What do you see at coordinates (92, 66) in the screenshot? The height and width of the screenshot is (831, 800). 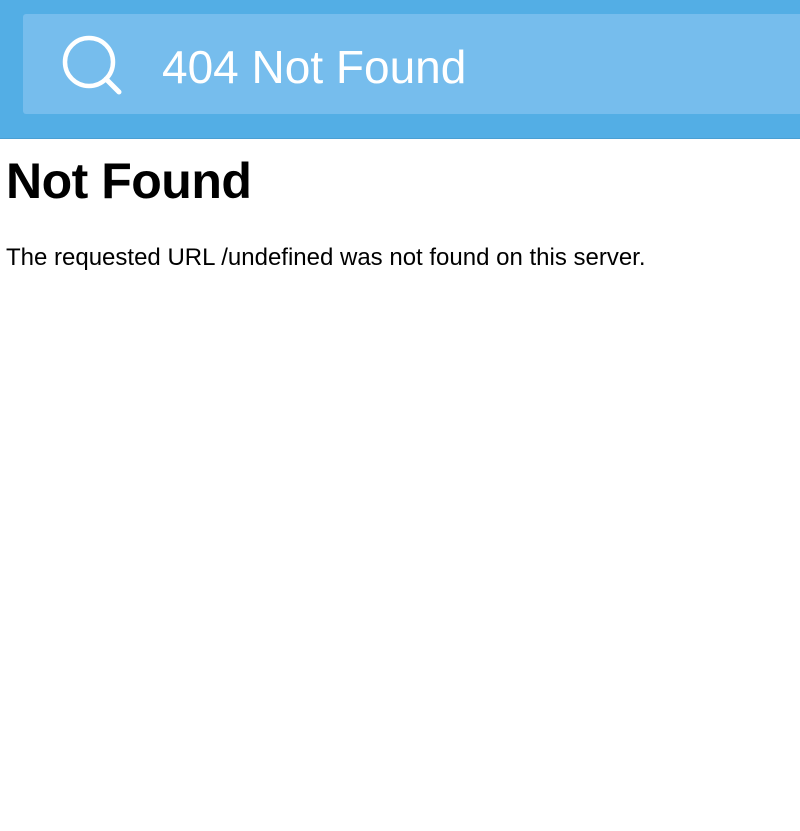 I see `search-icon` at bounding box center [92, 66].